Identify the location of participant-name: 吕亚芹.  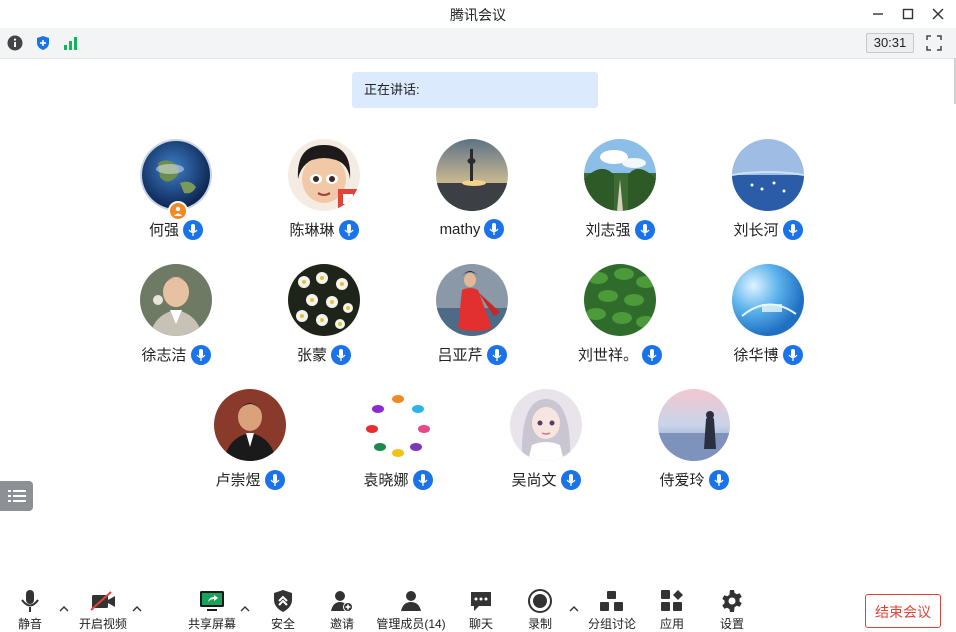
(460, 355).